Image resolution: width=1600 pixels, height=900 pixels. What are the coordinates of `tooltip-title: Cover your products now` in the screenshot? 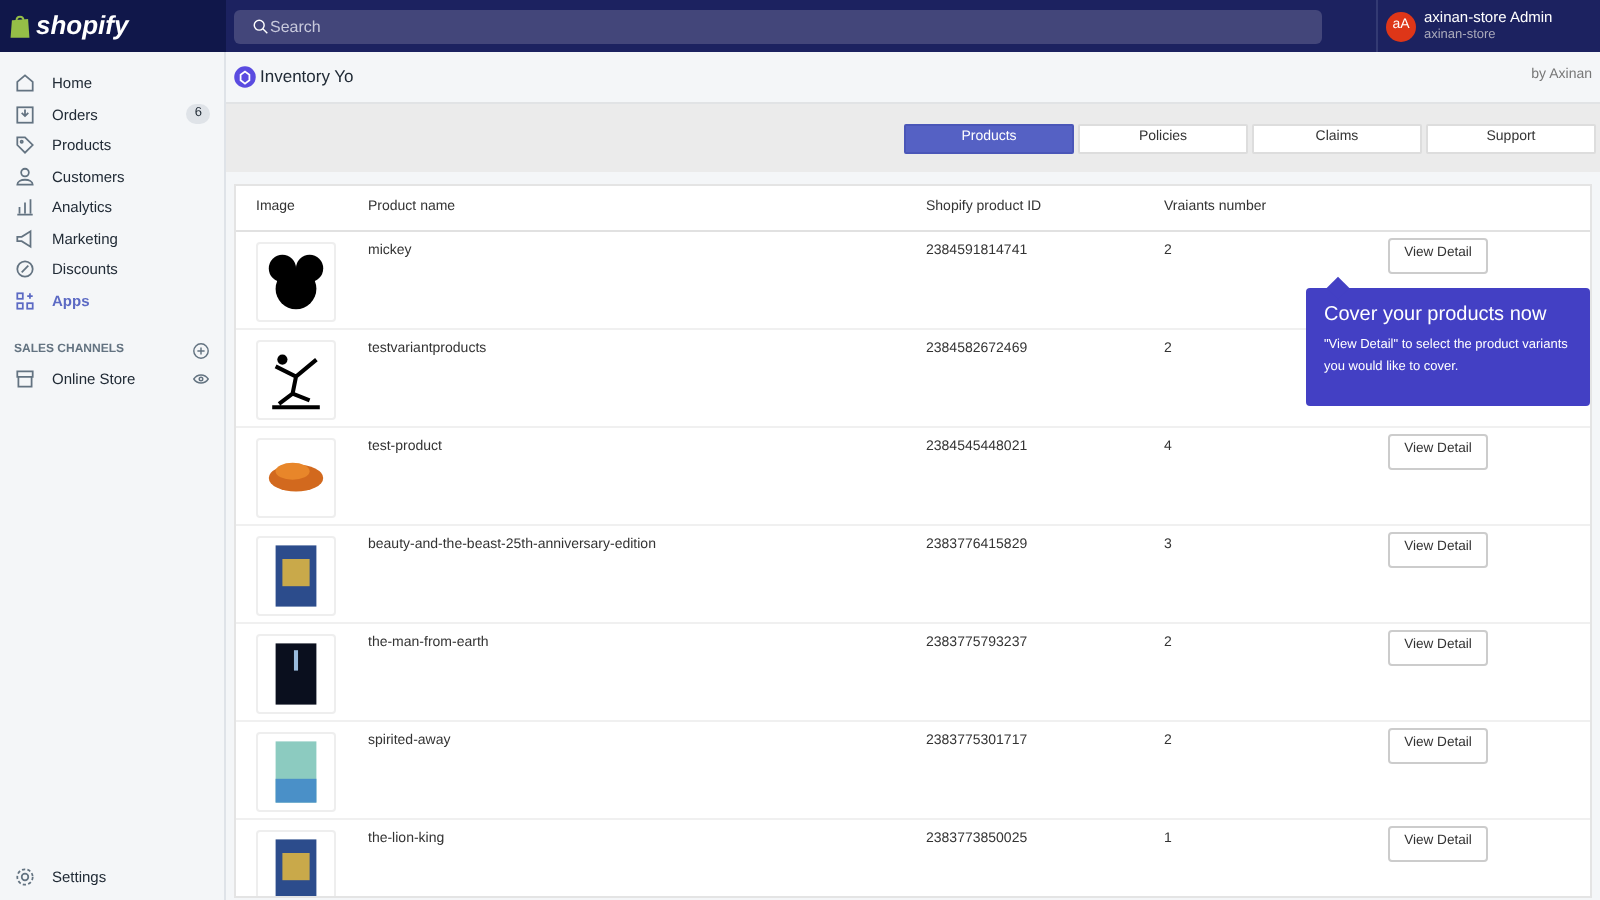 It's located at (1436, 316).